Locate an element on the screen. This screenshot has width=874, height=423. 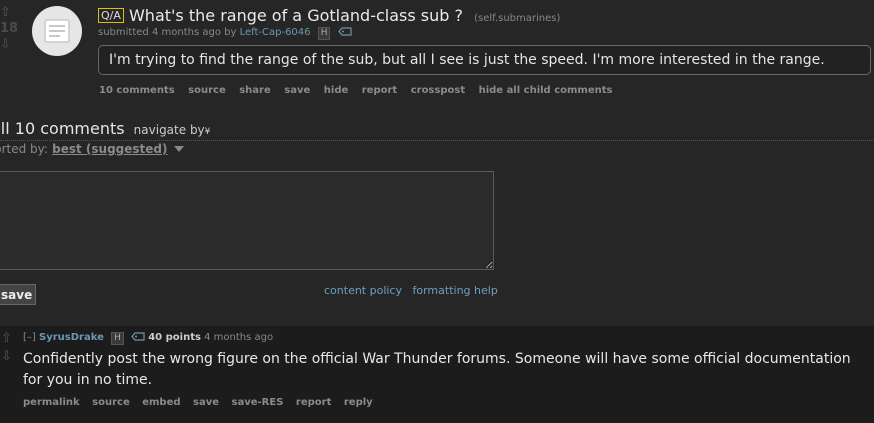
dropdown-arrow-icon is located at coordinates (178, 149).